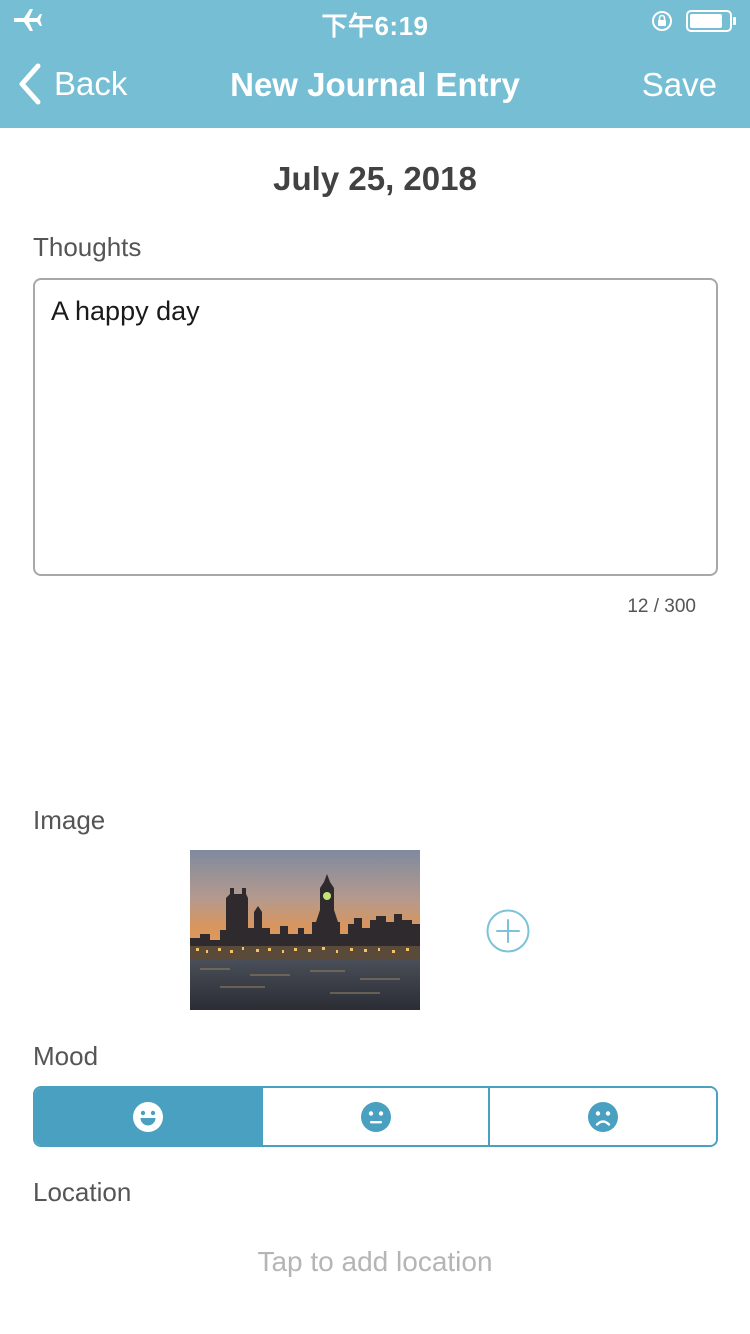 The height and width of the screenshot is (1334, 750). What do you see at coordinates (679, 85) in the screenshot?
I see `save-button: Save` at bounding box center [679, 85].